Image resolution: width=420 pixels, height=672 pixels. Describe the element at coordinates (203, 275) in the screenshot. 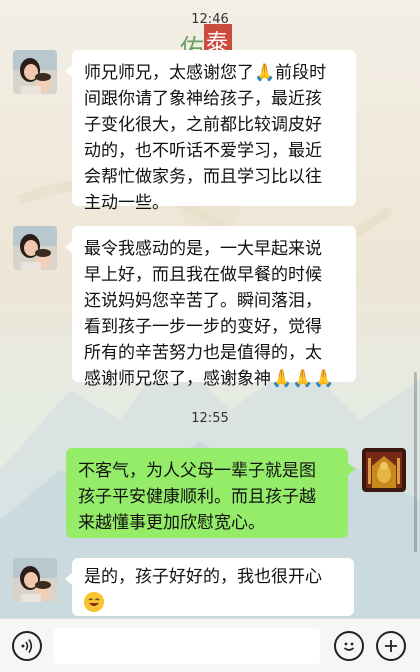

I see `message-line: 早上好，而且我在做早餐的时候` at that location.